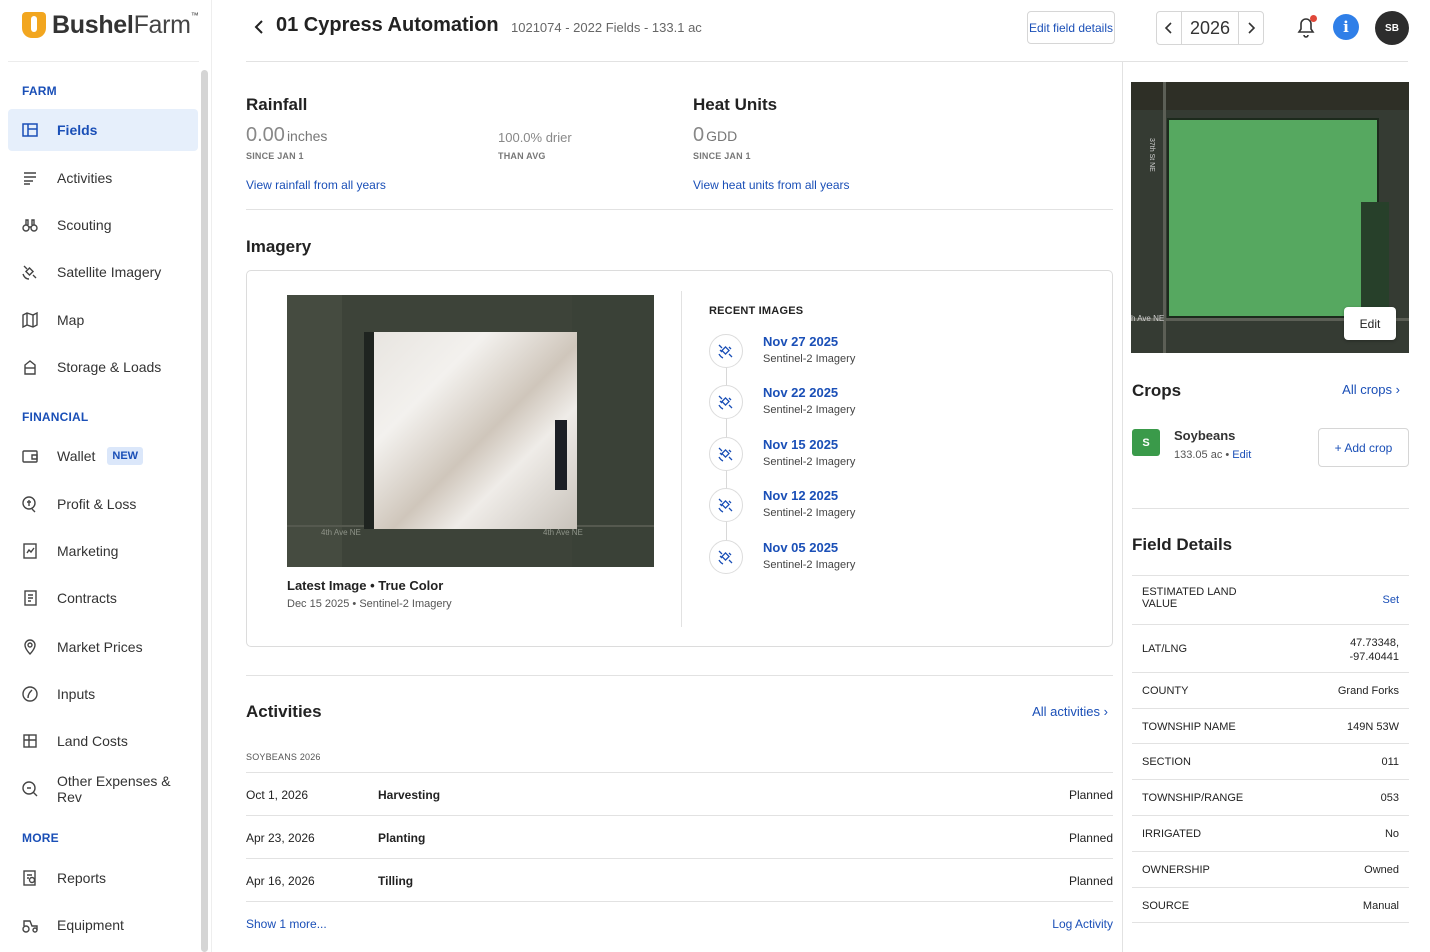 This screenshot has height=952, width=1430. What do you see at coordinates (103, 178) in the screenshot?
I see `sidebar-item-activities: Activities` at bounding box center [103, 178].